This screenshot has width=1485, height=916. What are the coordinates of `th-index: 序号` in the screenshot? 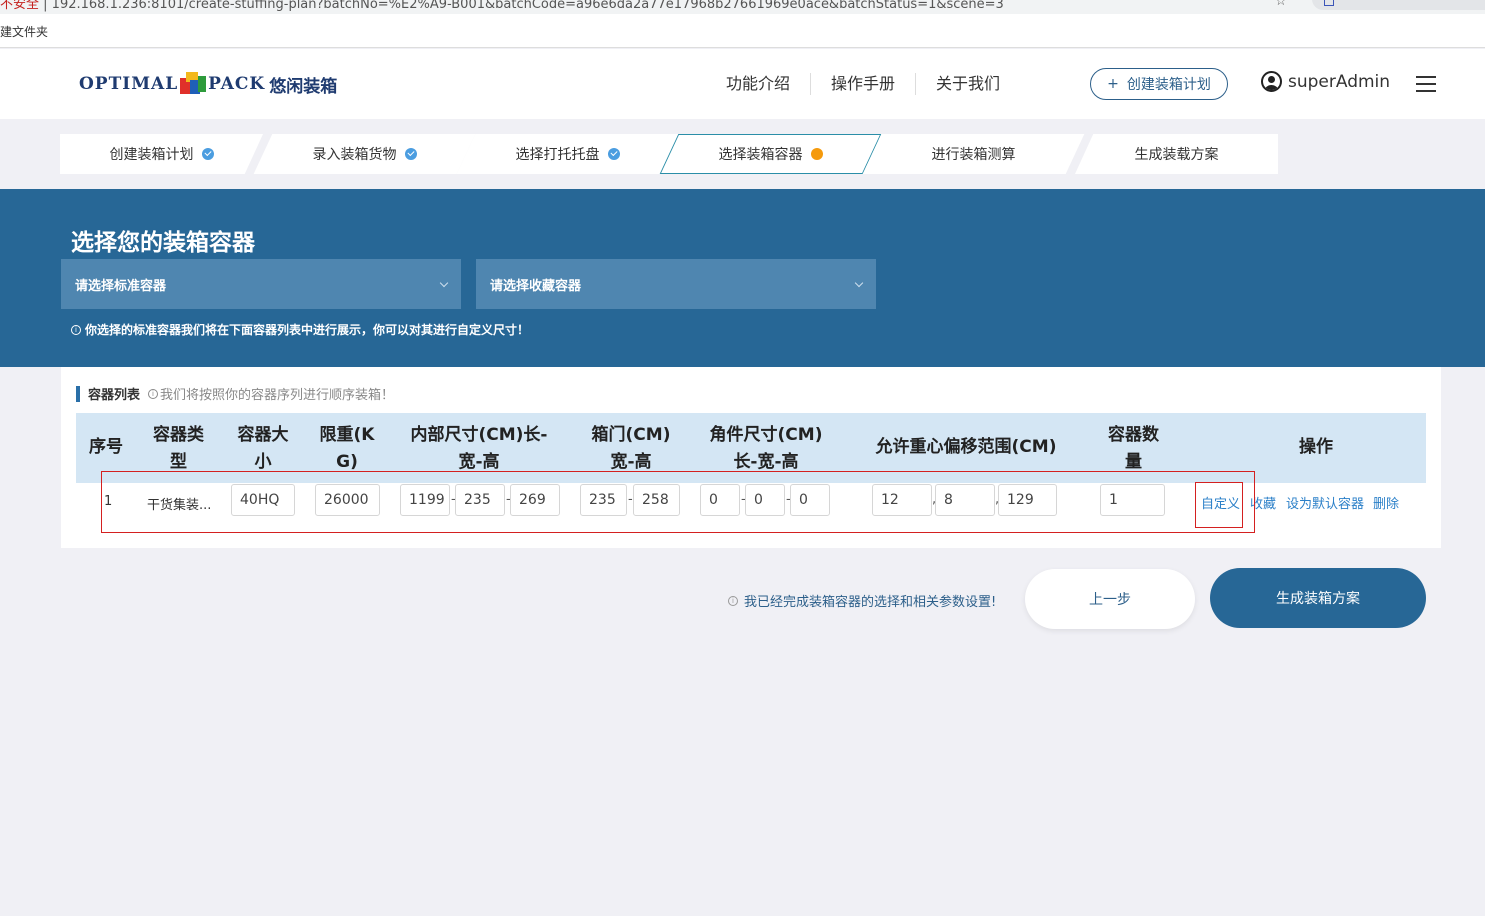 It's located at (106, 447).